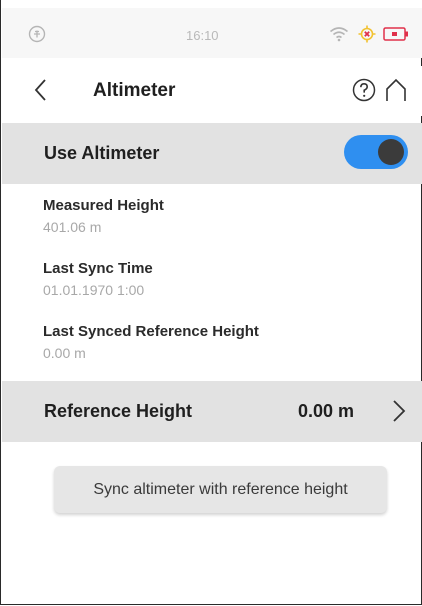  Describe the element at coordinates (98, 268) in the screenshot. I see `last-sync-time-title: Last Sync Time` at that location.